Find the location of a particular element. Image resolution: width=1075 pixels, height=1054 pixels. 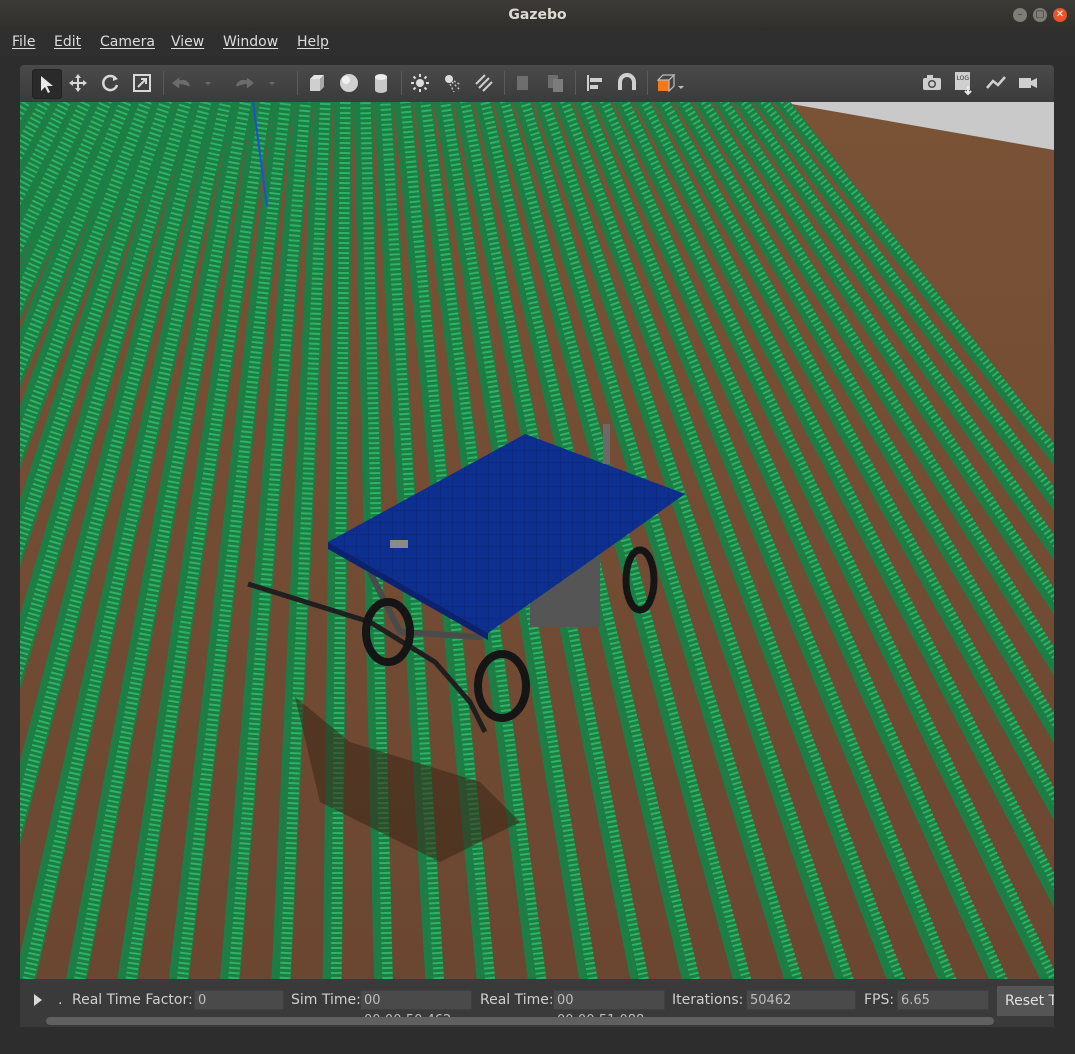

scrollbar-thumb is located at coordinates (520, 1021).